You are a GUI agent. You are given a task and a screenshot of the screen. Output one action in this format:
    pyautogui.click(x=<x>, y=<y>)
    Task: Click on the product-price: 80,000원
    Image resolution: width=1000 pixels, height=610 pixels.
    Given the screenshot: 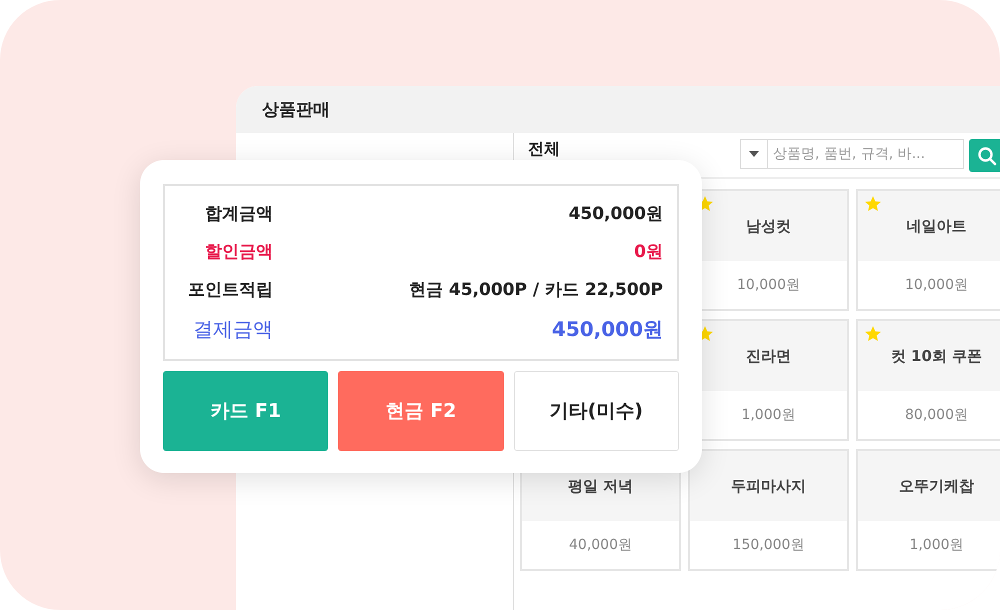 What is the action you would take?
    pyautogui.click(x=936, y=415)
    